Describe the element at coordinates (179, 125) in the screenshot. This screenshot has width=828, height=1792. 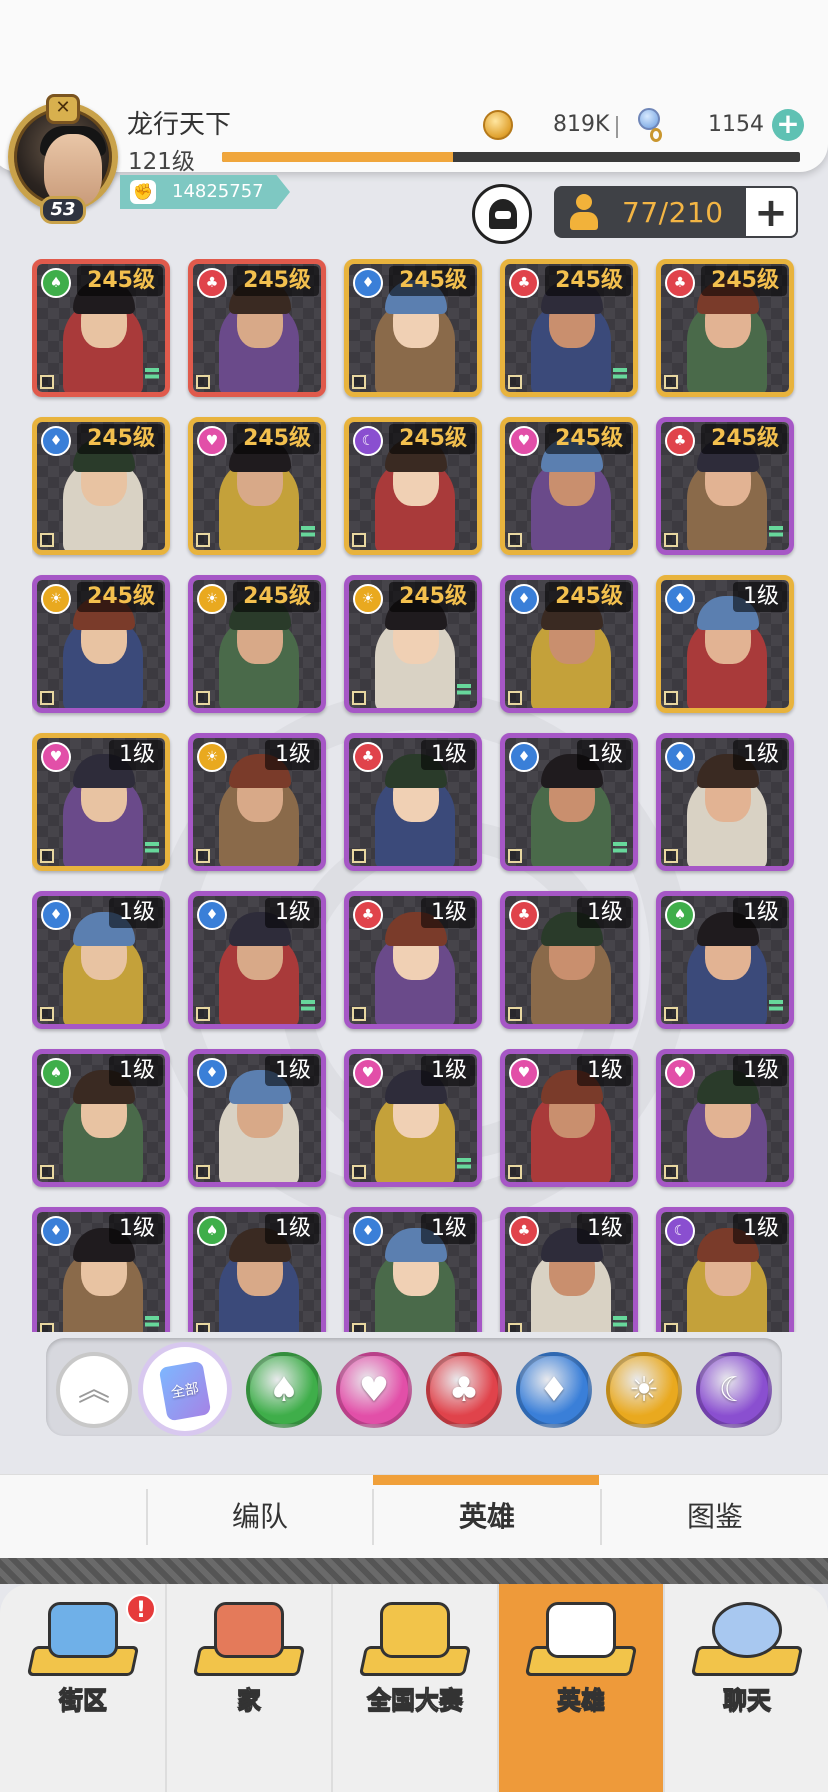
I see `player-name: 龙行天下` at that location.